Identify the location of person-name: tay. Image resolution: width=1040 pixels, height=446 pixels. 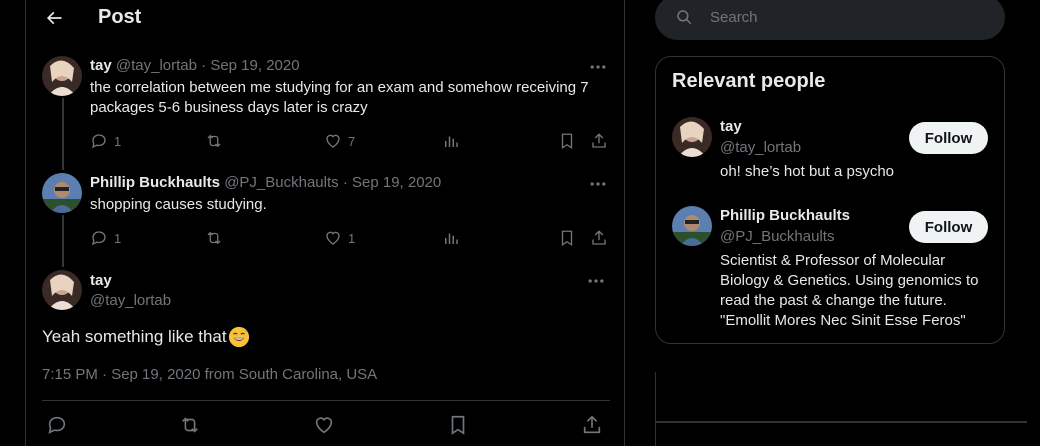
(731, 126).